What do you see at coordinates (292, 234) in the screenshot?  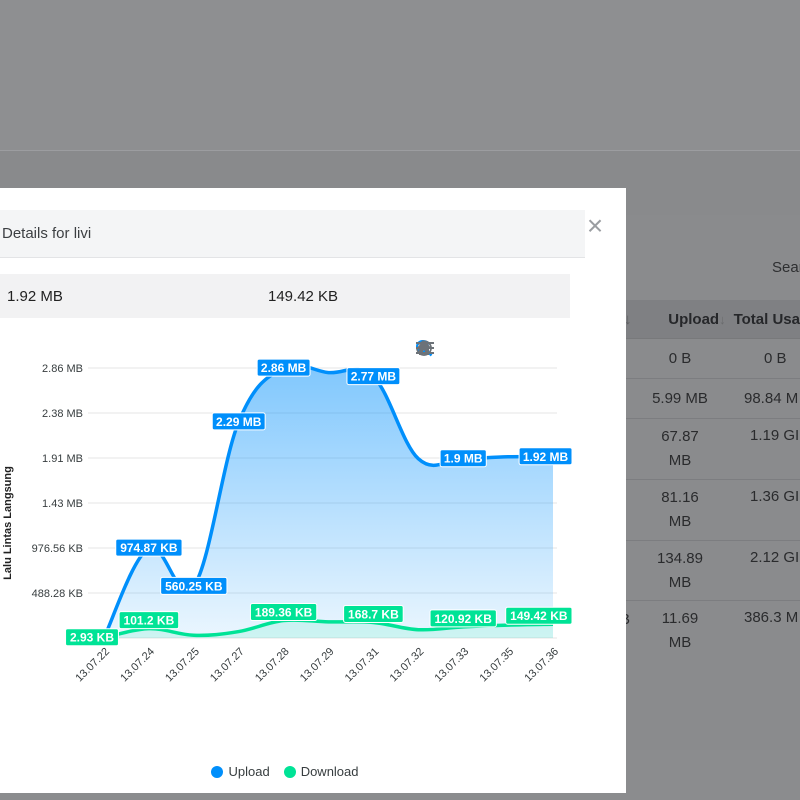 I see `modal-header: Details for livi` at bounding box center [292, 234].